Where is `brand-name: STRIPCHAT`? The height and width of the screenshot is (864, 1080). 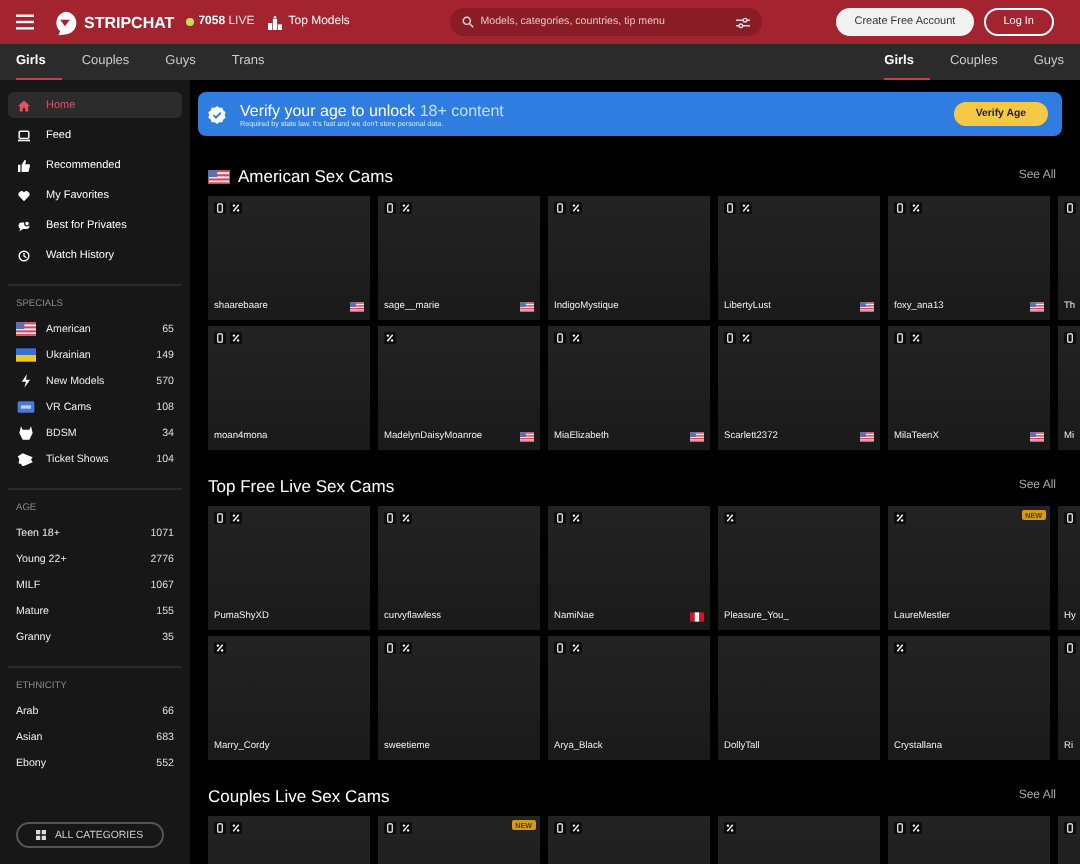 brand-name: STRIPCHAT is located at coordinates (129, 22).